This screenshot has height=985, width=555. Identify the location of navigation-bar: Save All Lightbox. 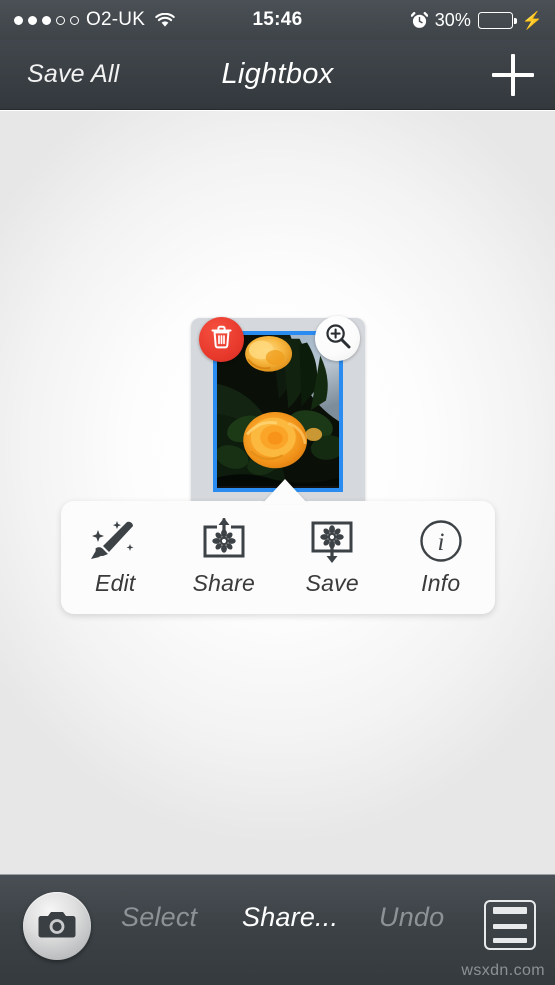
(277, 75).